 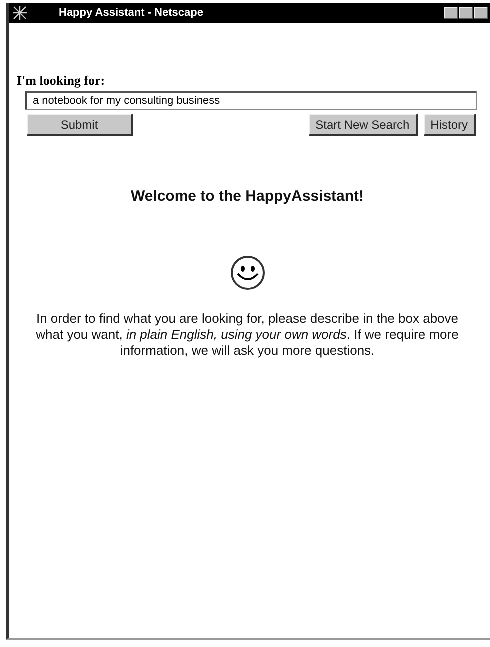 What do you see at coordinates (450, 125) in the screenshot?
I see `form-button: History` at bounding box center [450, 125].